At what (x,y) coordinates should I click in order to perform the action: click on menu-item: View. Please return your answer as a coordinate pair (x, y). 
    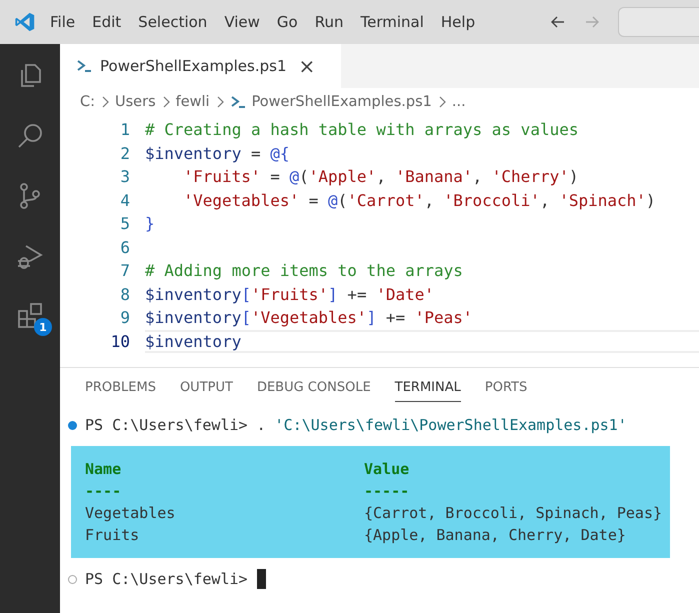
    Looking at the image, I should click on (242, 22).